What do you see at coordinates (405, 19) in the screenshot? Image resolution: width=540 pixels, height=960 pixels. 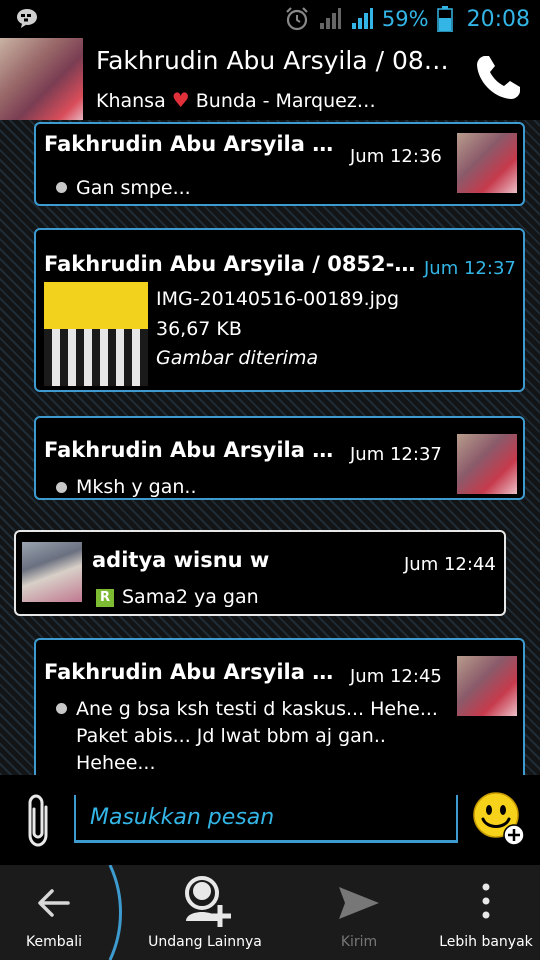 I see `battery-percent: 59%` at bounding box center [405, 19].